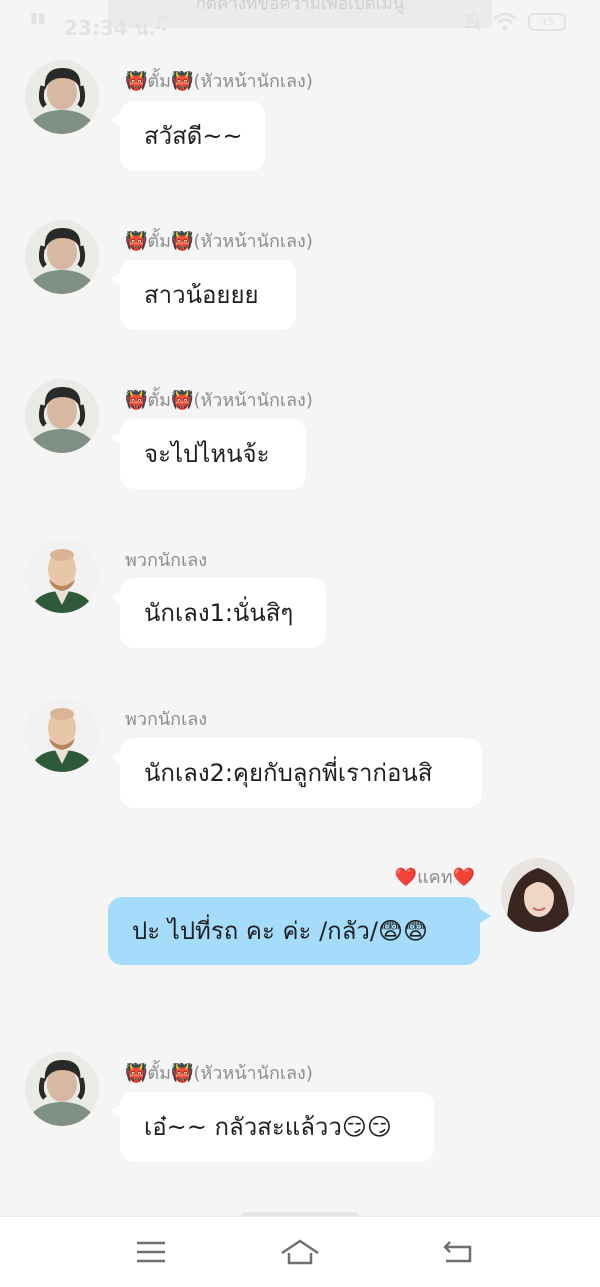 The image size is (600, 1287). Describe the element at coordinates (208, 454) in the screenshot. I see `message-bubble: จะไปไหนจ้ะ` at that location.